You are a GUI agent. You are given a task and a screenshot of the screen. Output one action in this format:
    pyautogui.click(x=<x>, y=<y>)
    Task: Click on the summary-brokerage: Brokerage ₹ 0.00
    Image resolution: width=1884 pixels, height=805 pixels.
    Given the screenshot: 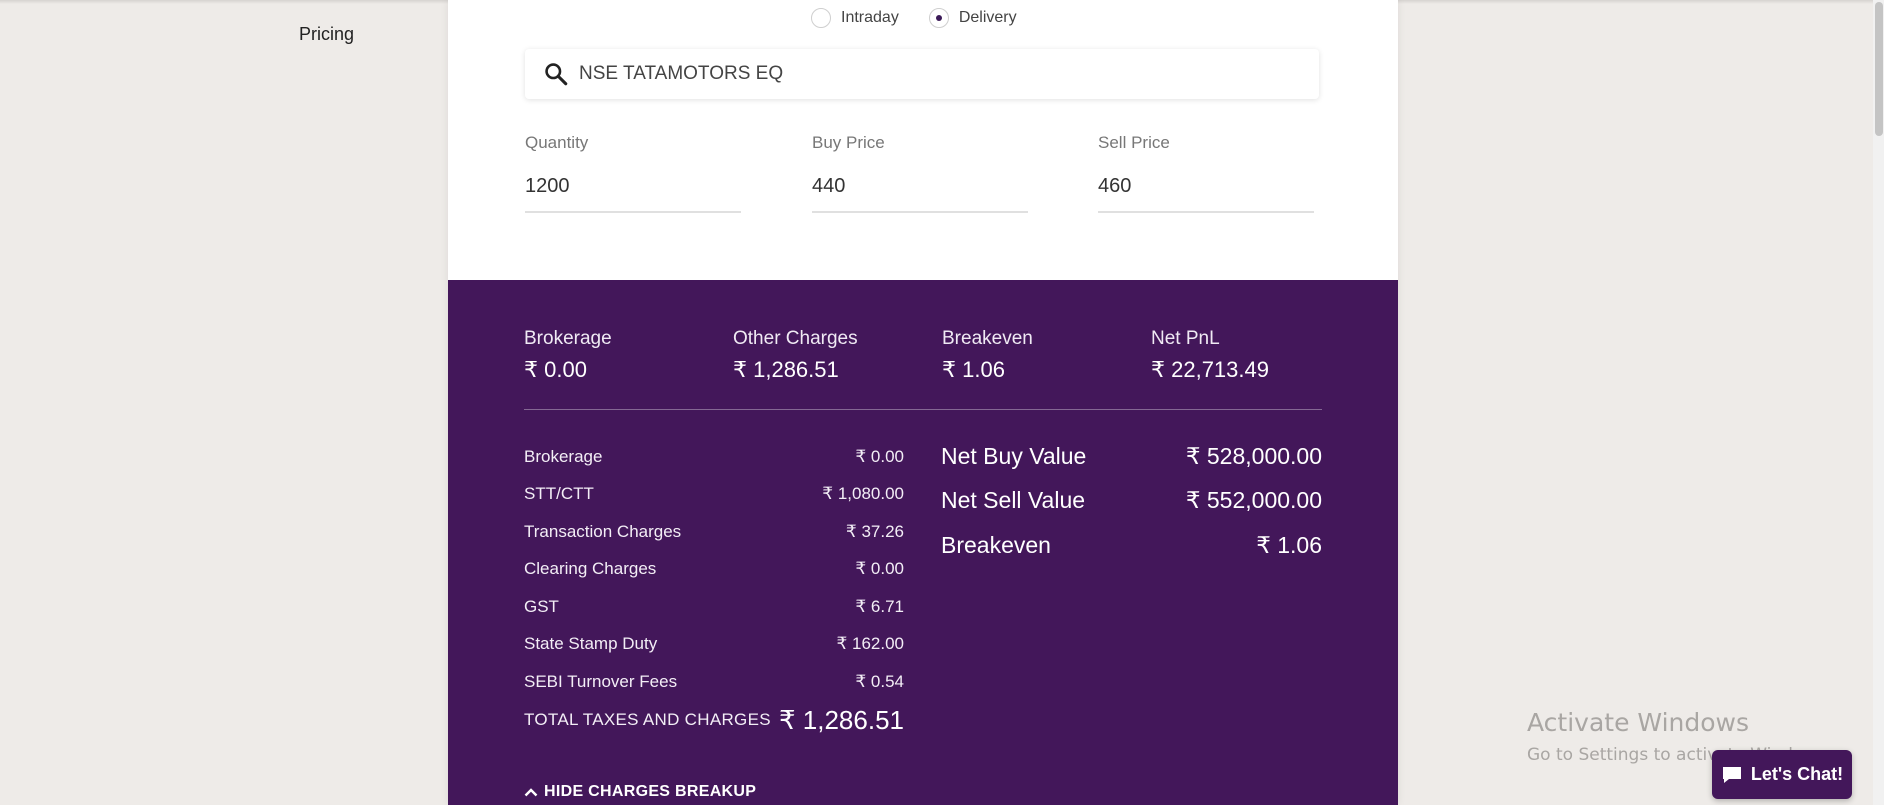 What is the action you would take?
    pyautogui.click(x=628, y=355)
    